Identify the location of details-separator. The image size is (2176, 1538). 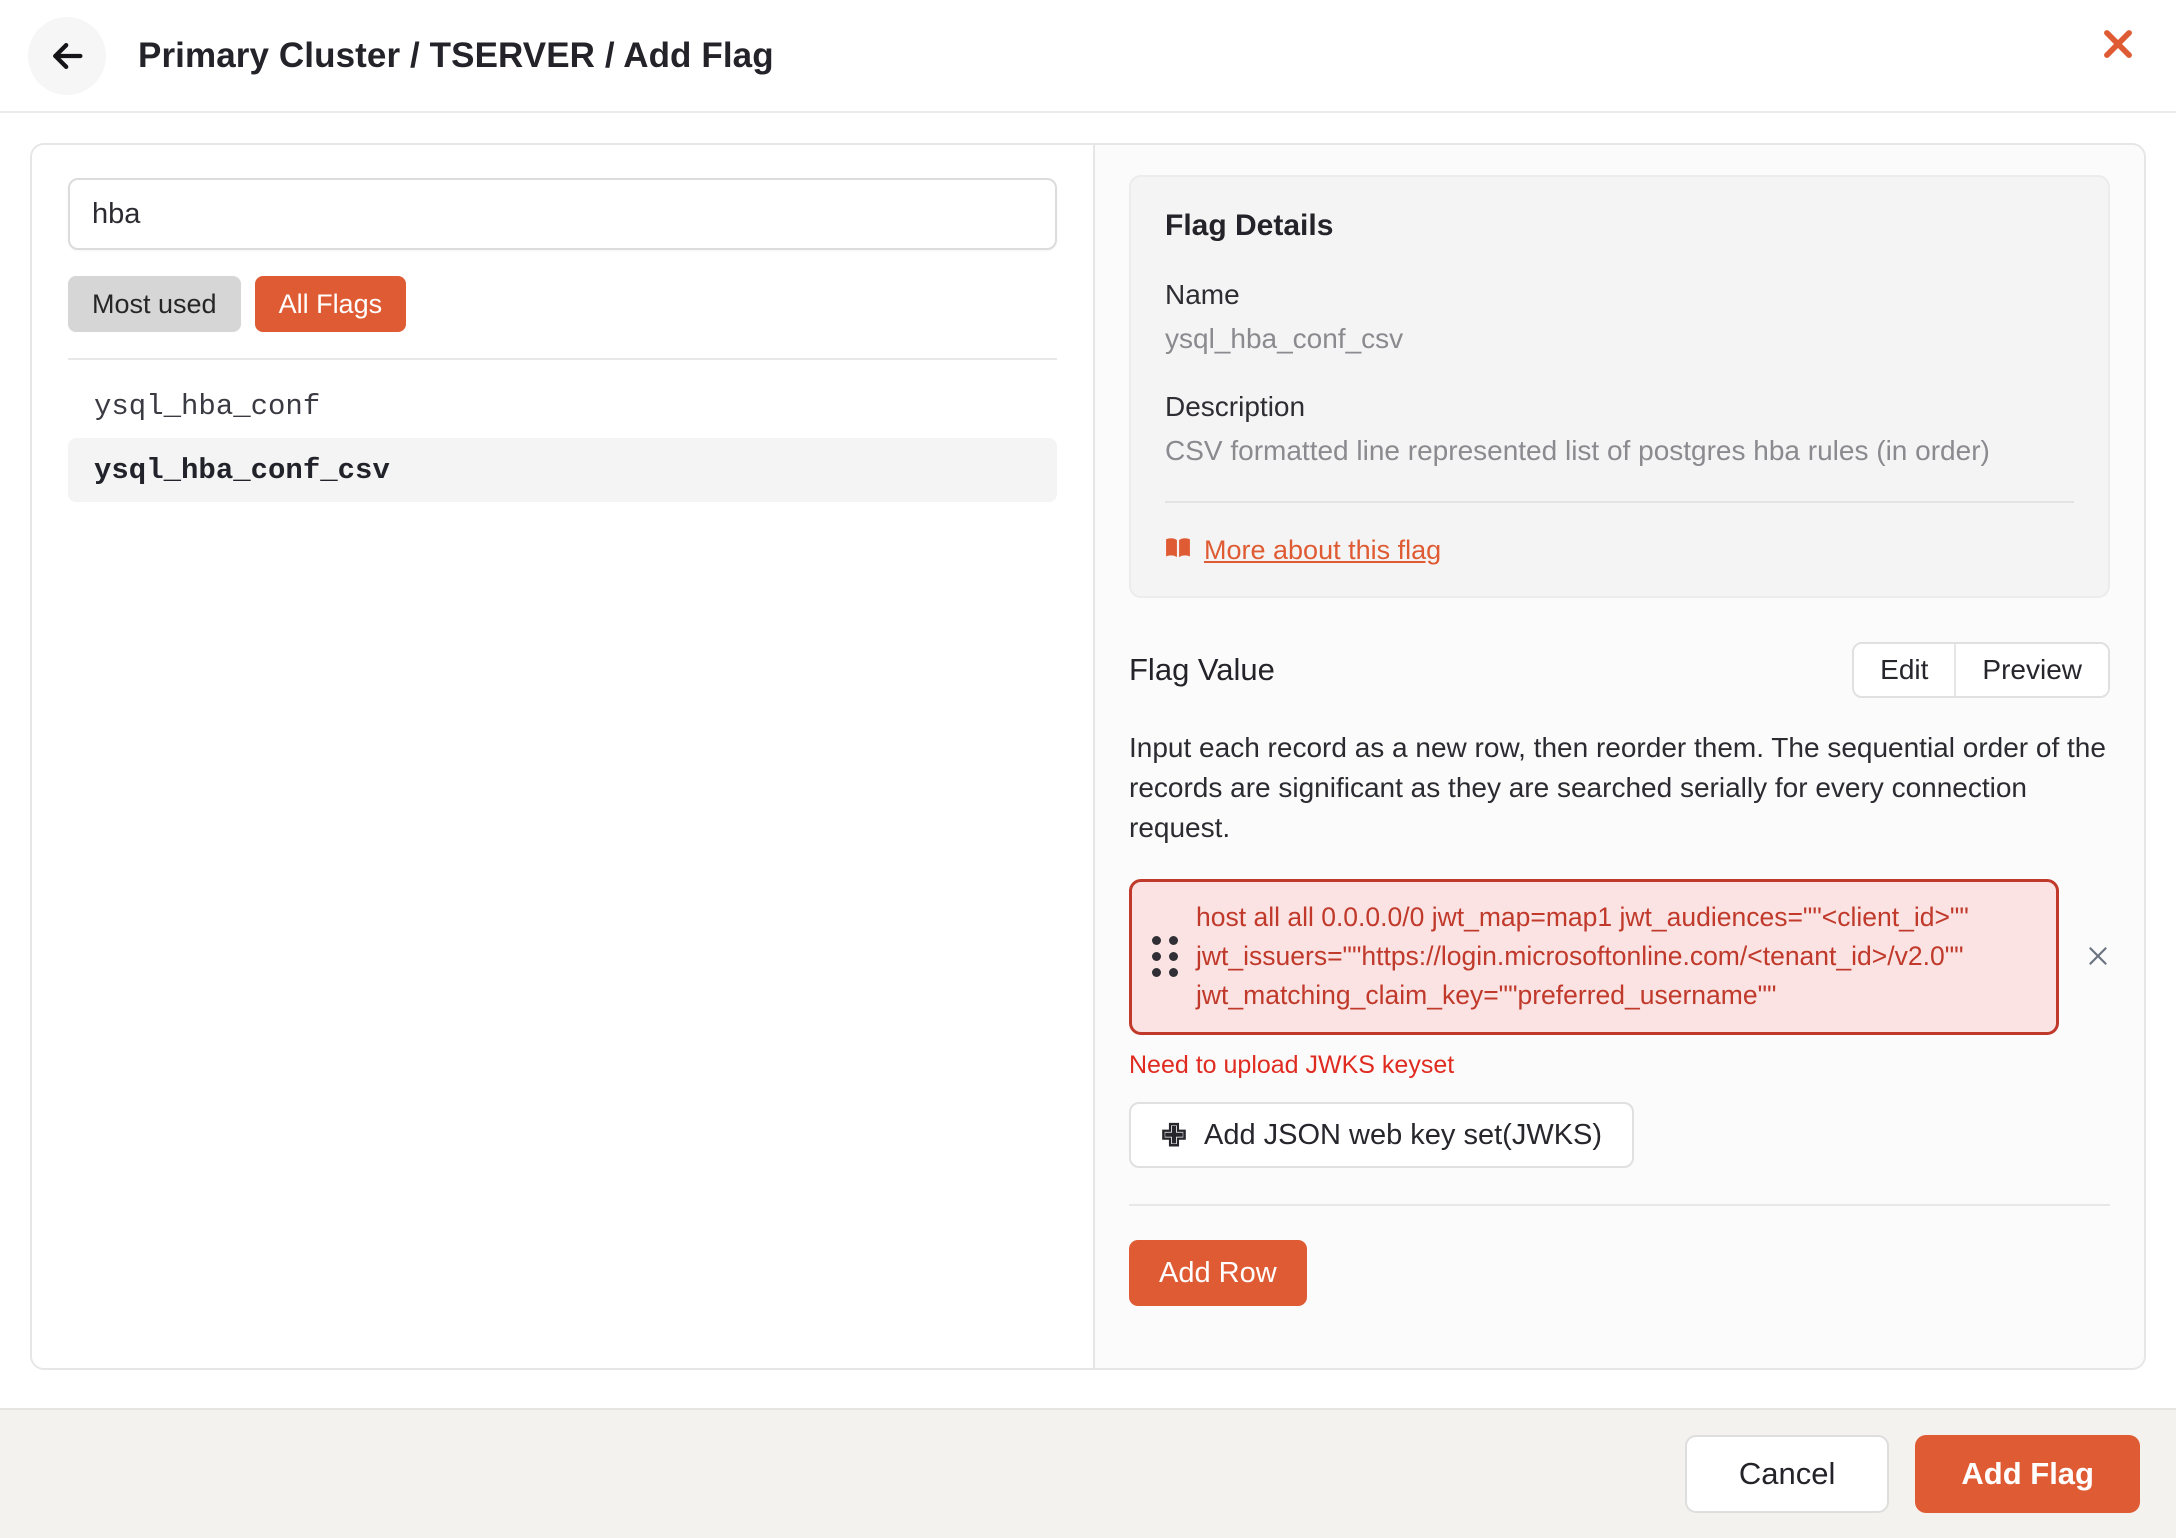
(1619, 502).